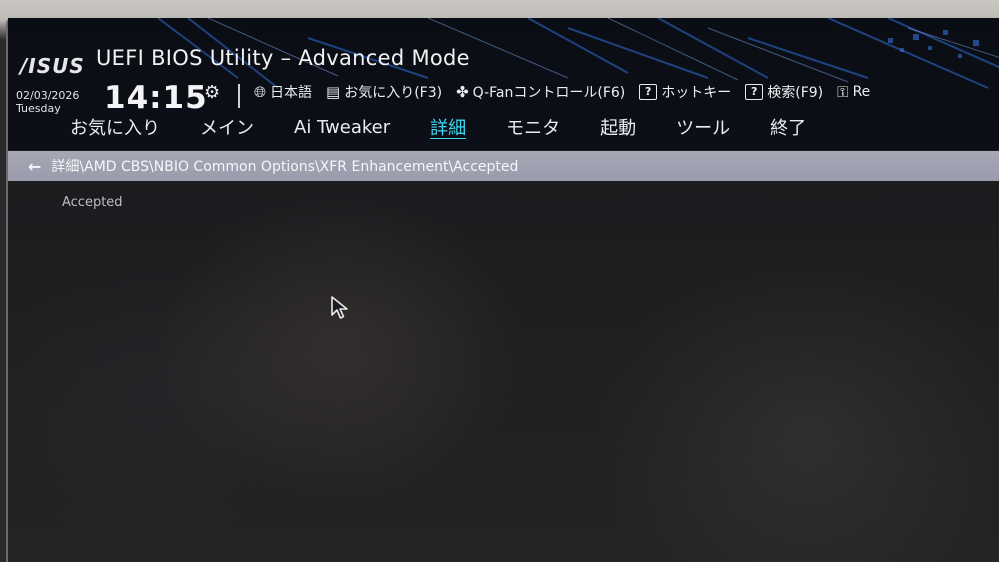  Describe the element at coordinates (260, 92) in the screenshot. I see `globe-icon: 🌐︎` at that location.